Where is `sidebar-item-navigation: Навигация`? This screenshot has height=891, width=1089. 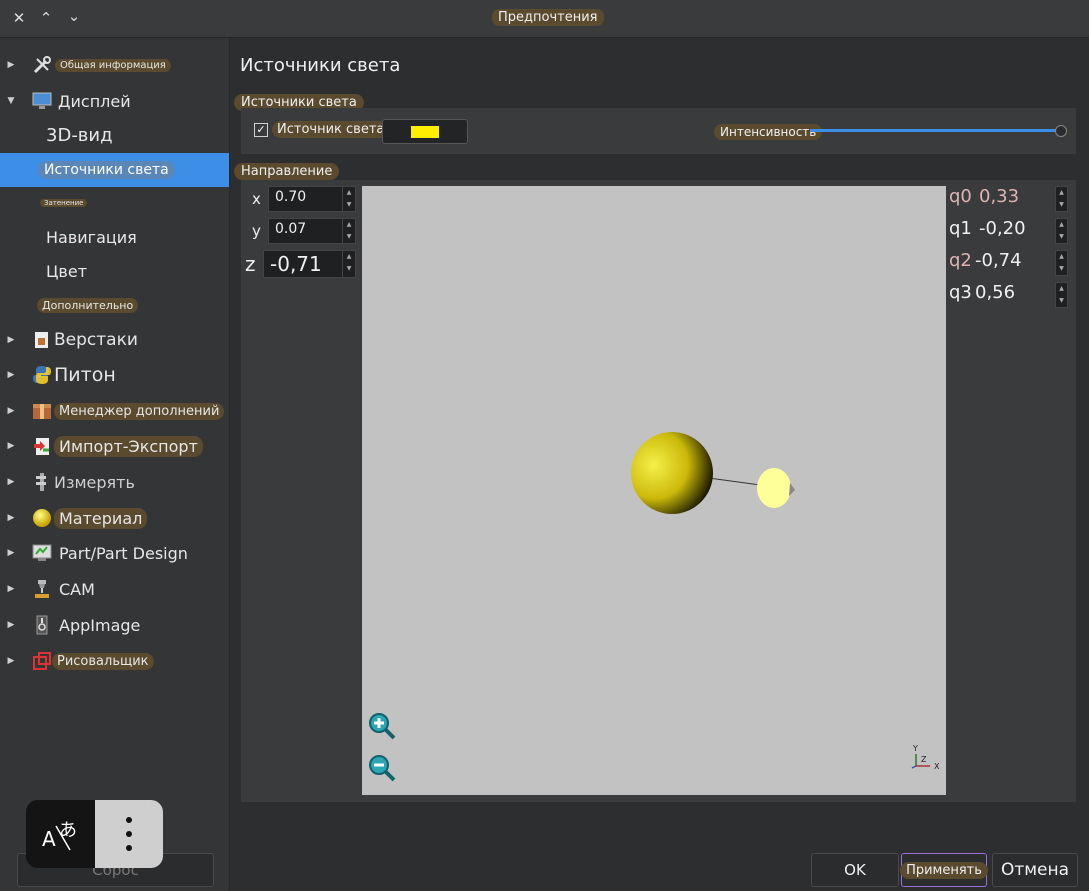 sidebar-item-navigation: Навигация is located at coordinates (114, 237).